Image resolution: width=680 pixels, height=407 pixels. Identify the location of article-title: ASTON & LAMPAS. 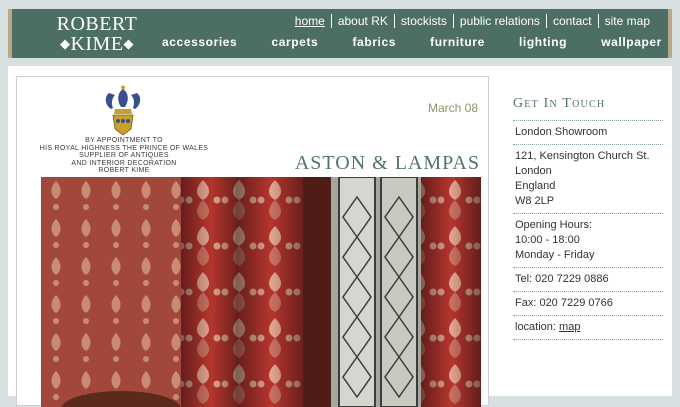
(387, 163).